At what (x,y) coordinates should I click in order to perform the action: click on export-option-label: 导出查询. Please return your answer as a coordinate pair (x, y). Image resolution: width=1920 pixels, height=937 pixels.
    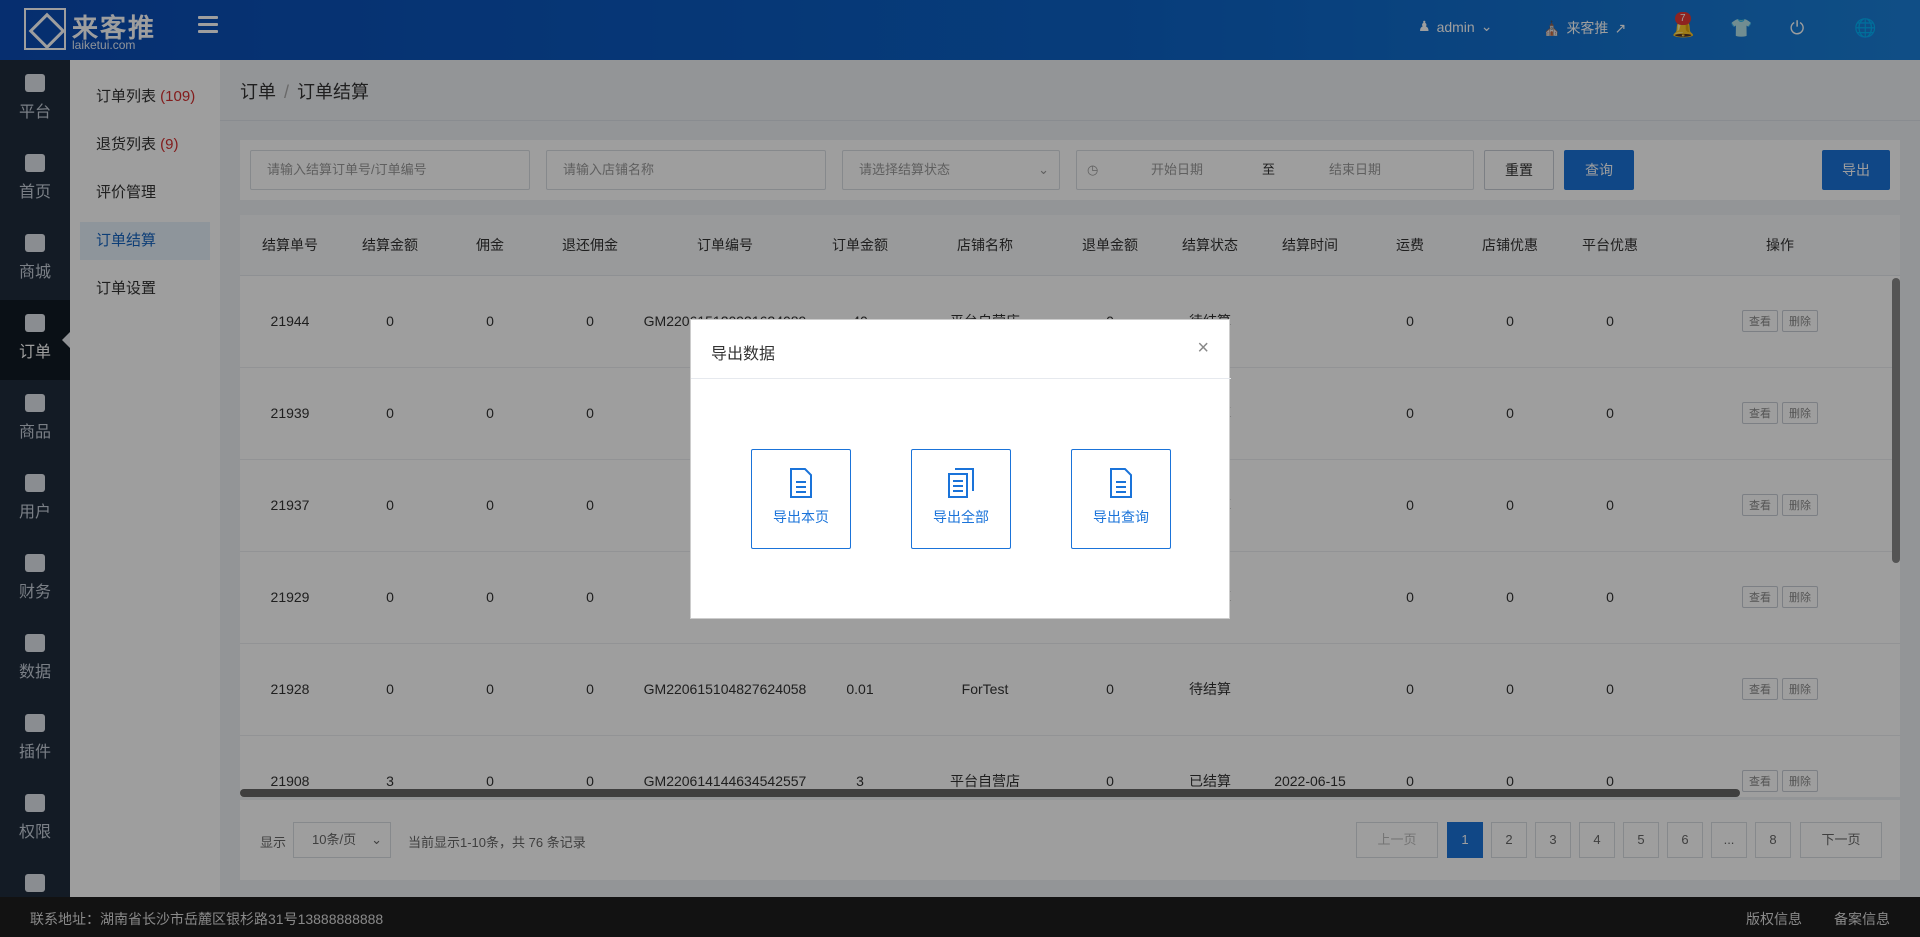
    Looking at the image, I should click on (1121, 517).